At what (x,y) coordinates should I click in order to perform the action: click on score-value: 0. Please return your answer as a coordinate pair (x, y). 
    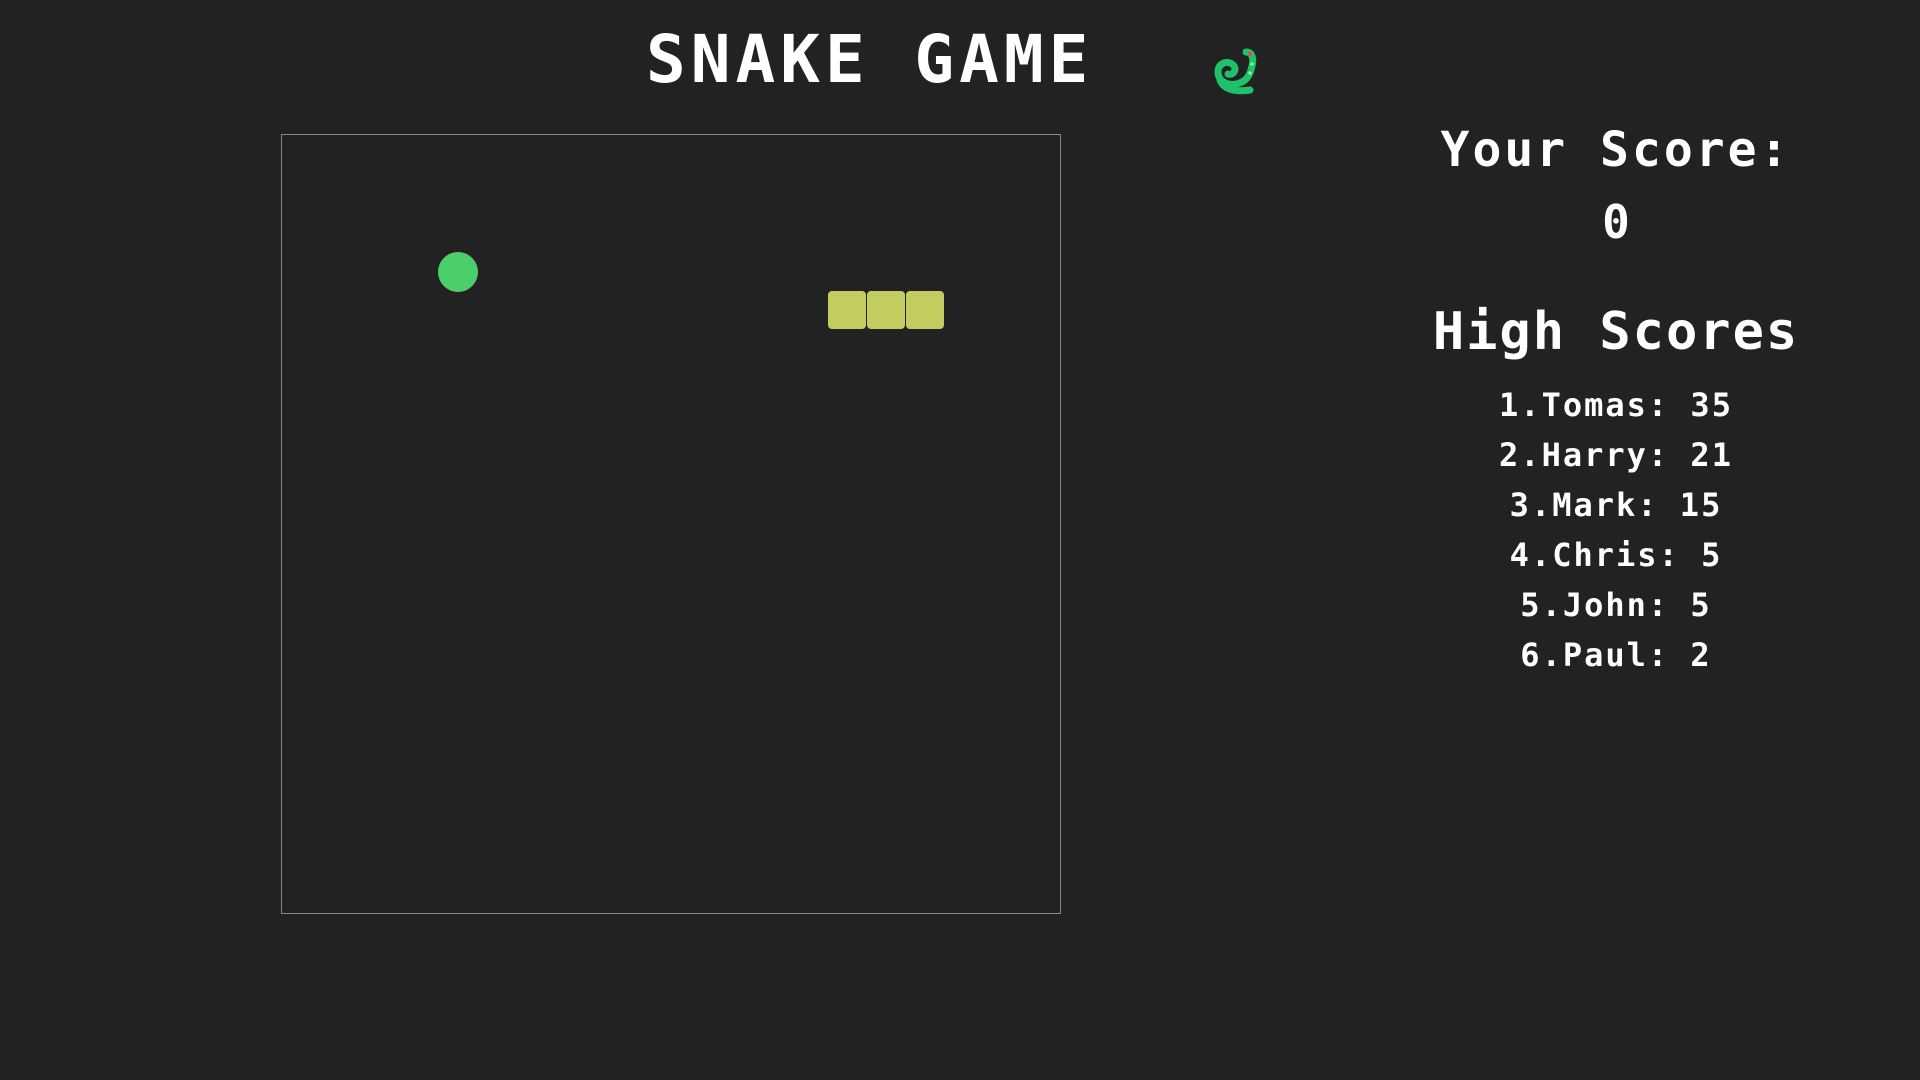
    Looking at the image, I should click on (1616, 222).